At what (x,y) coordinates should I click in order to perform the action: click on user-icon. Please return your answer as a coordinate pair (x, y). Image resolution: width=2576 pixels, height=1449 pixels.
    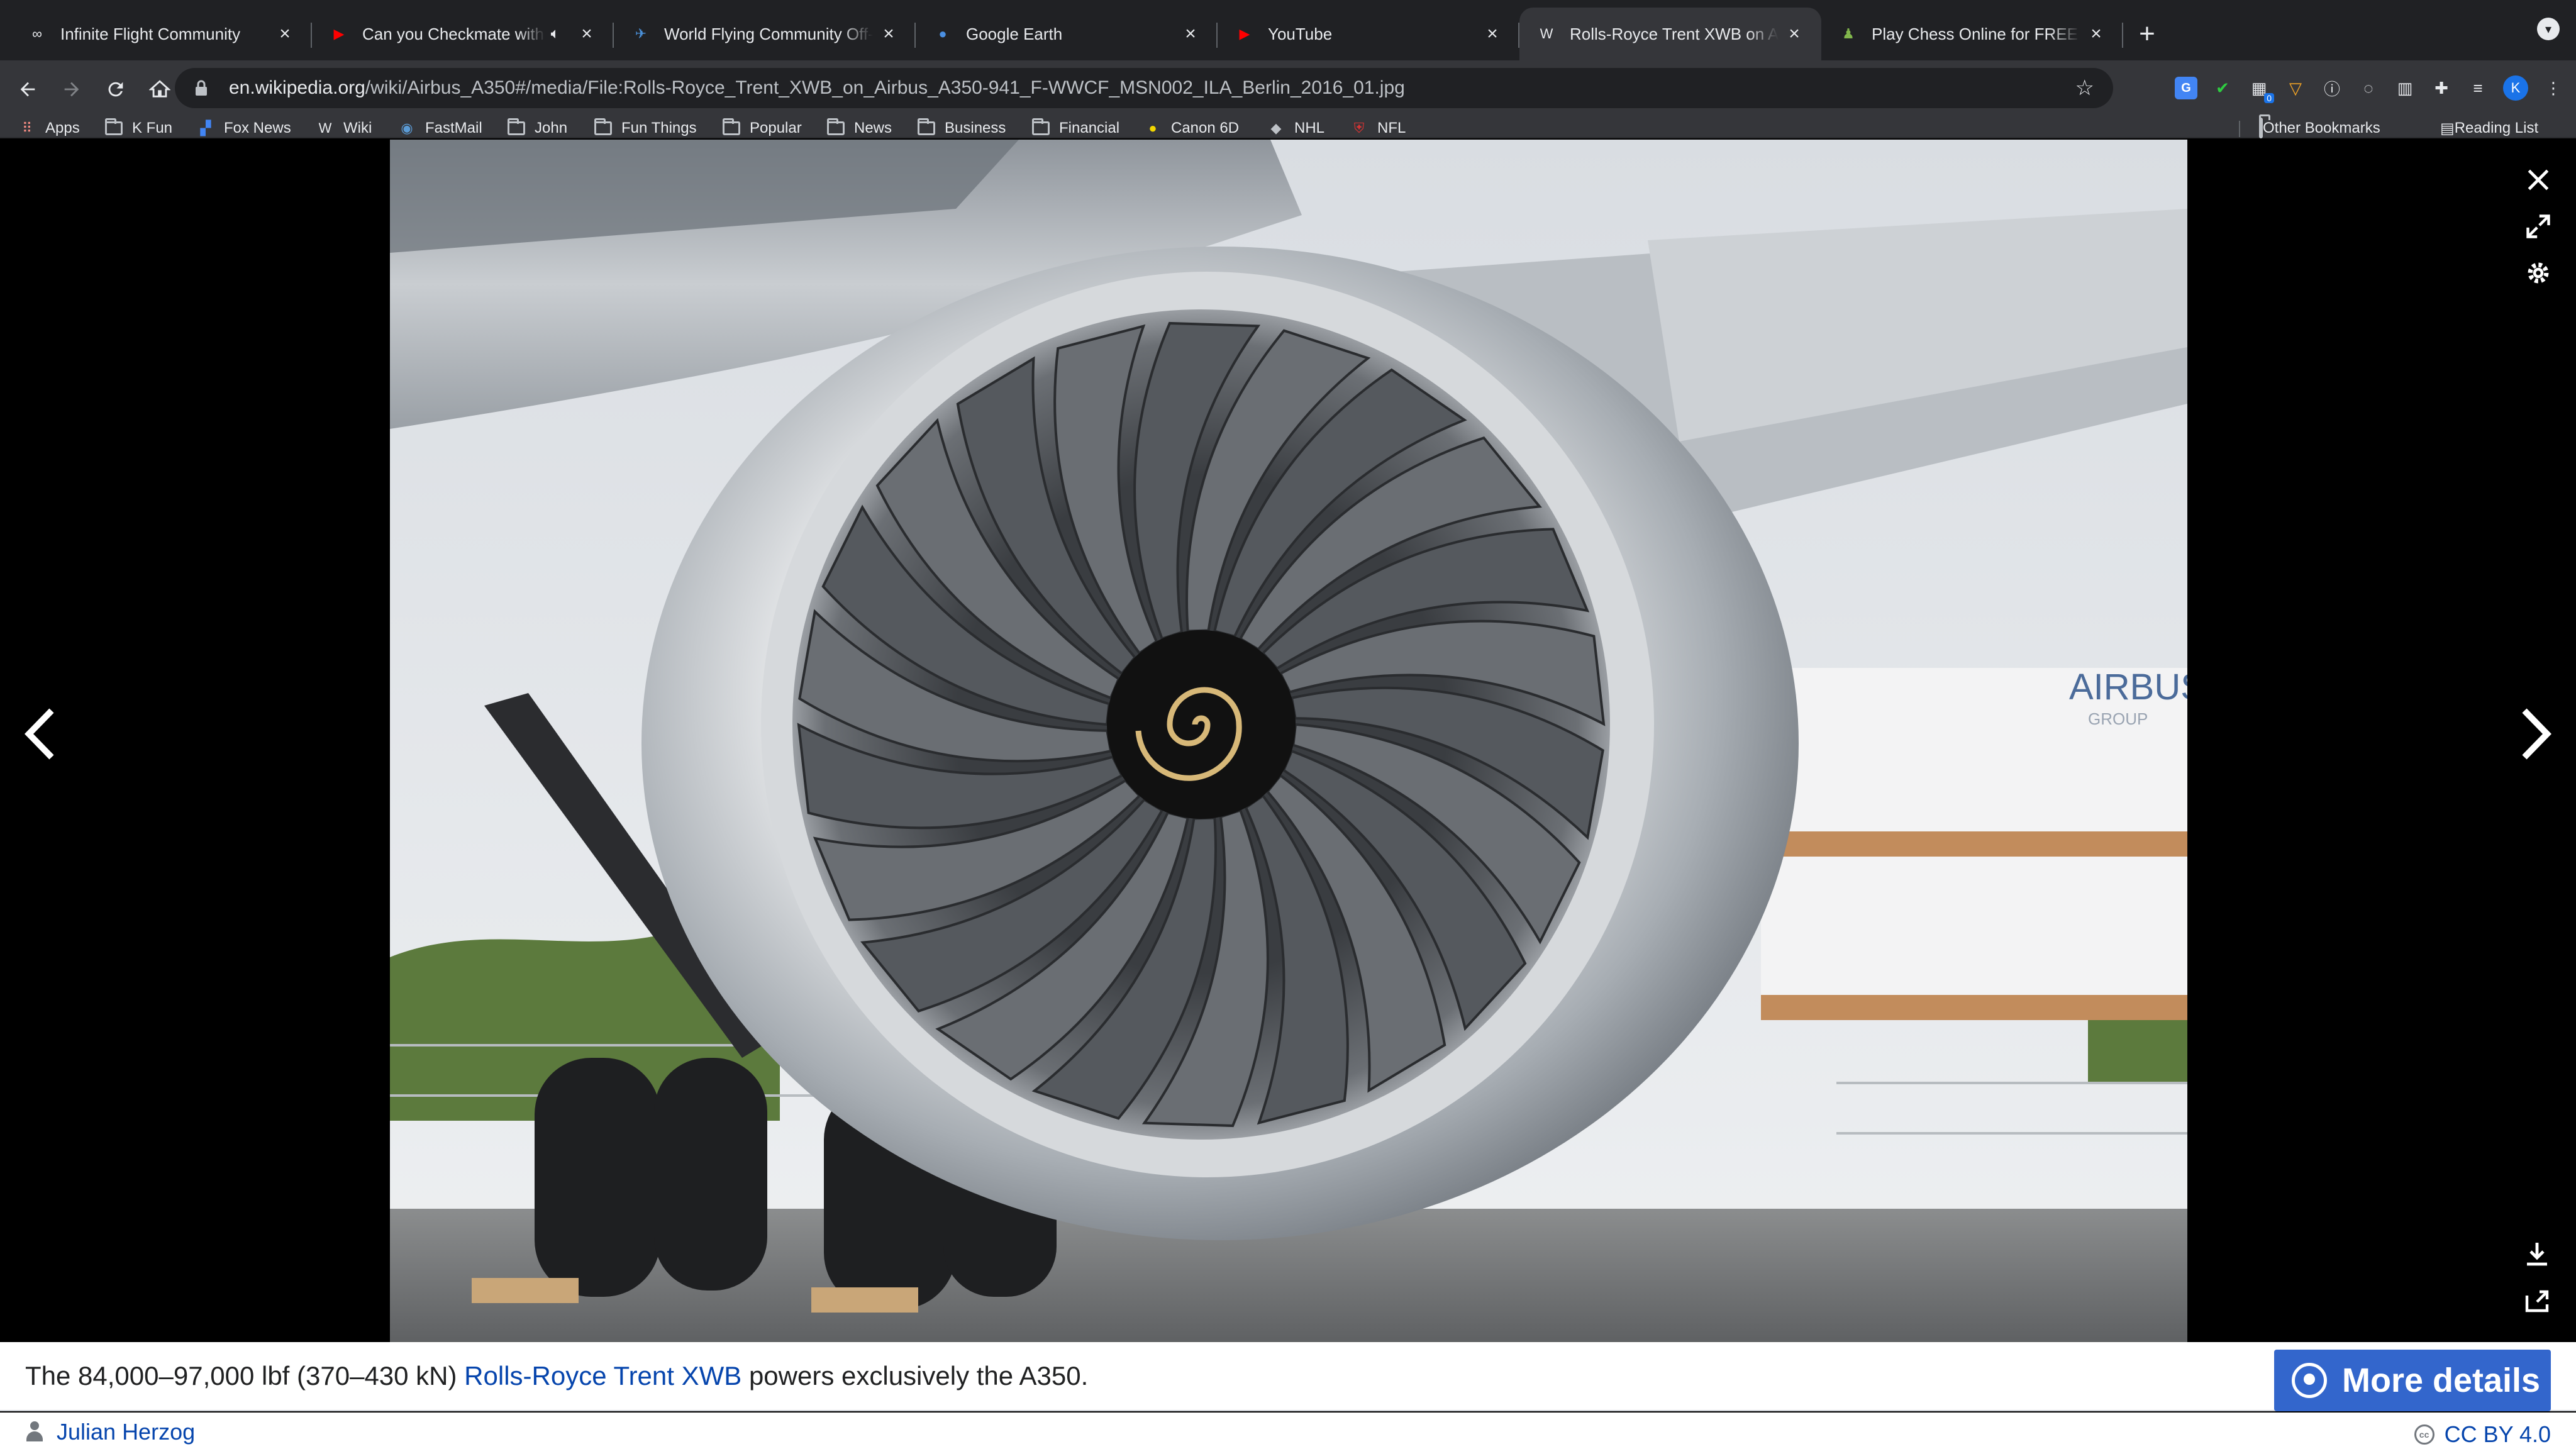
    Looking at the image, I should click on (34, 1432).